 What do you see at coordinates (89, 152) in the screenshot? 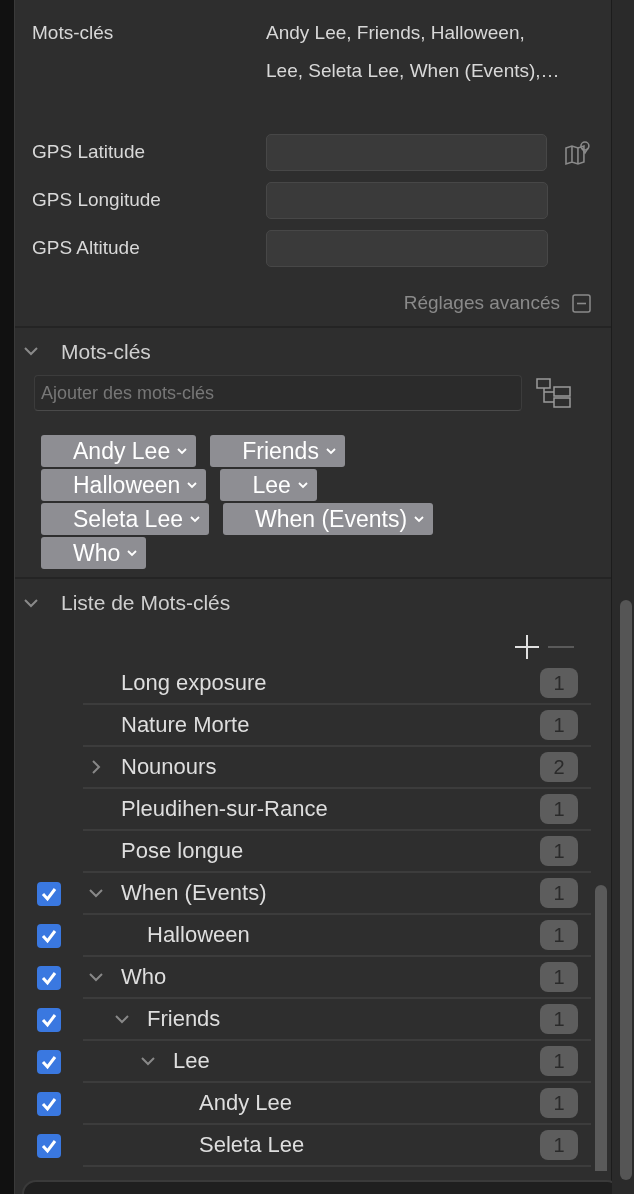
I see `field-label: GPS Latitude` at bounding box center [89, 152].